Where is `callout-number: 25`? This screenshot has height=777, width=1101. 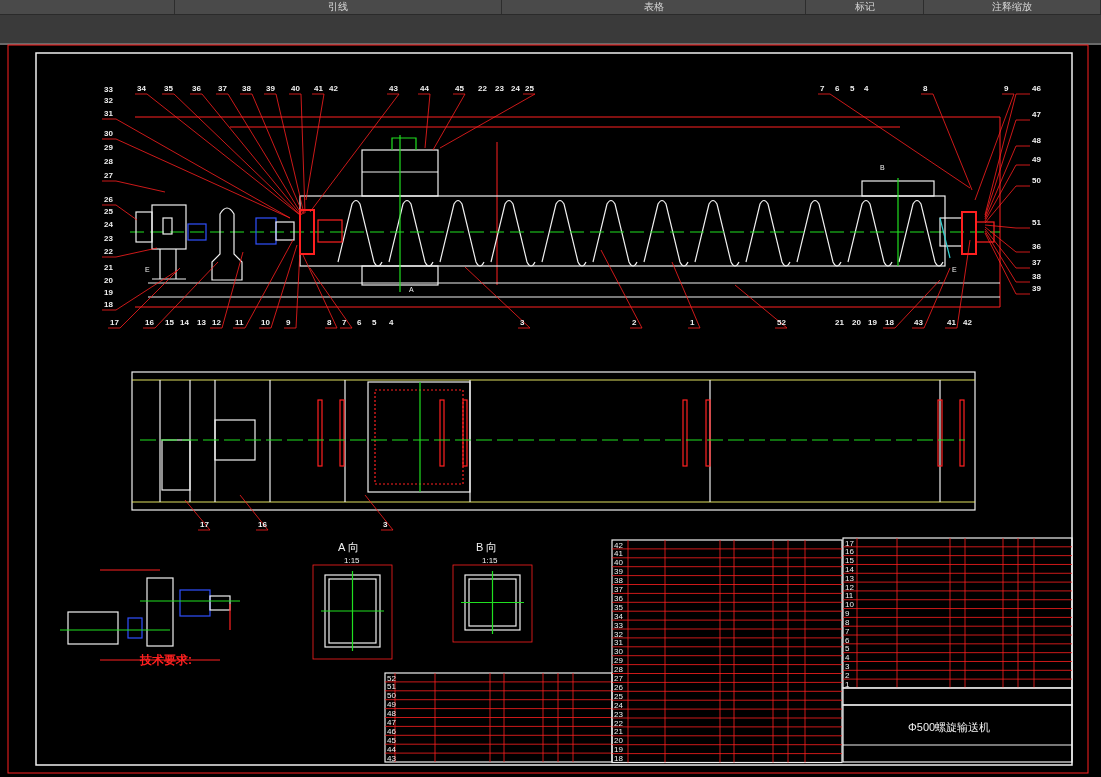 callout-number: 25 is located at coordinates (529, 88).